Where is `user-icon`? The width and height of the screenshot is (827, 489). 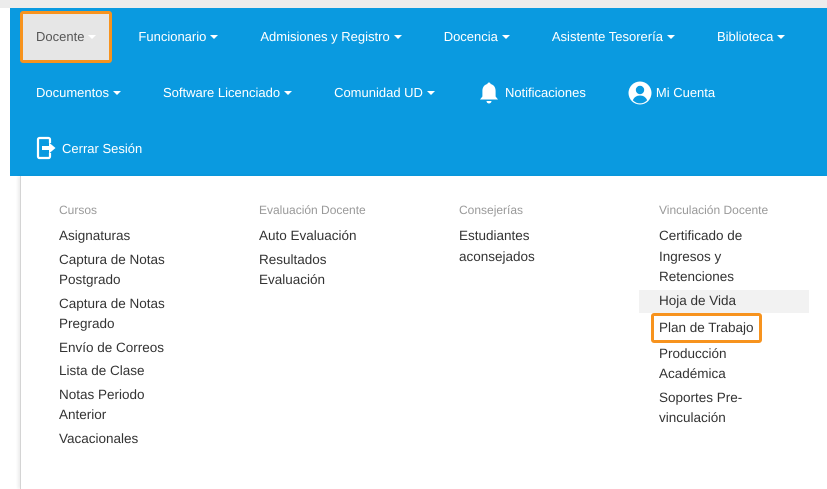
user-icon is located at coordinates (640, 92).